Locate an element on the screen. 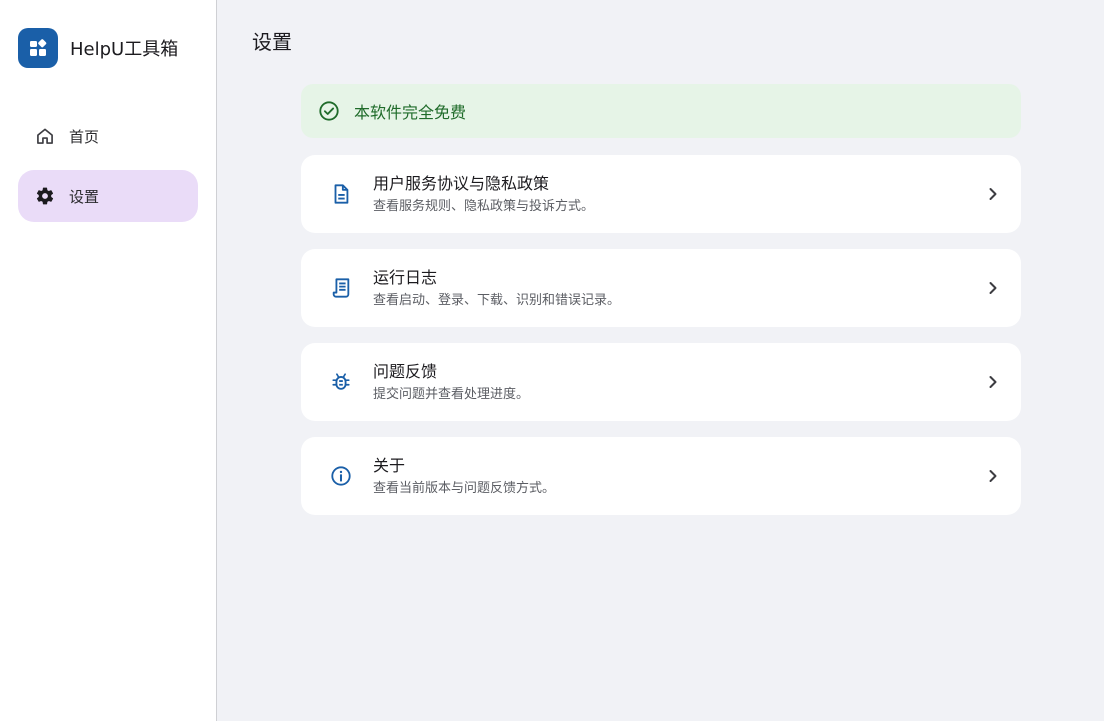 This screenshot has width=1104, height=721. bug-icon is located at coordinates (341, 382).